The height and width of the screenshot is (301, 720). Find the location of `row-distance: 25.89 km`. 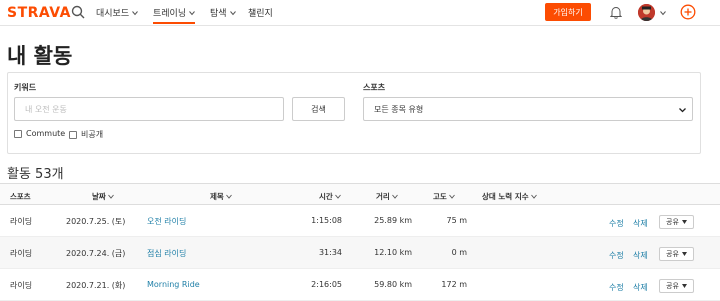

row-distance: 25.89 km is located at coordinates (393, 220).